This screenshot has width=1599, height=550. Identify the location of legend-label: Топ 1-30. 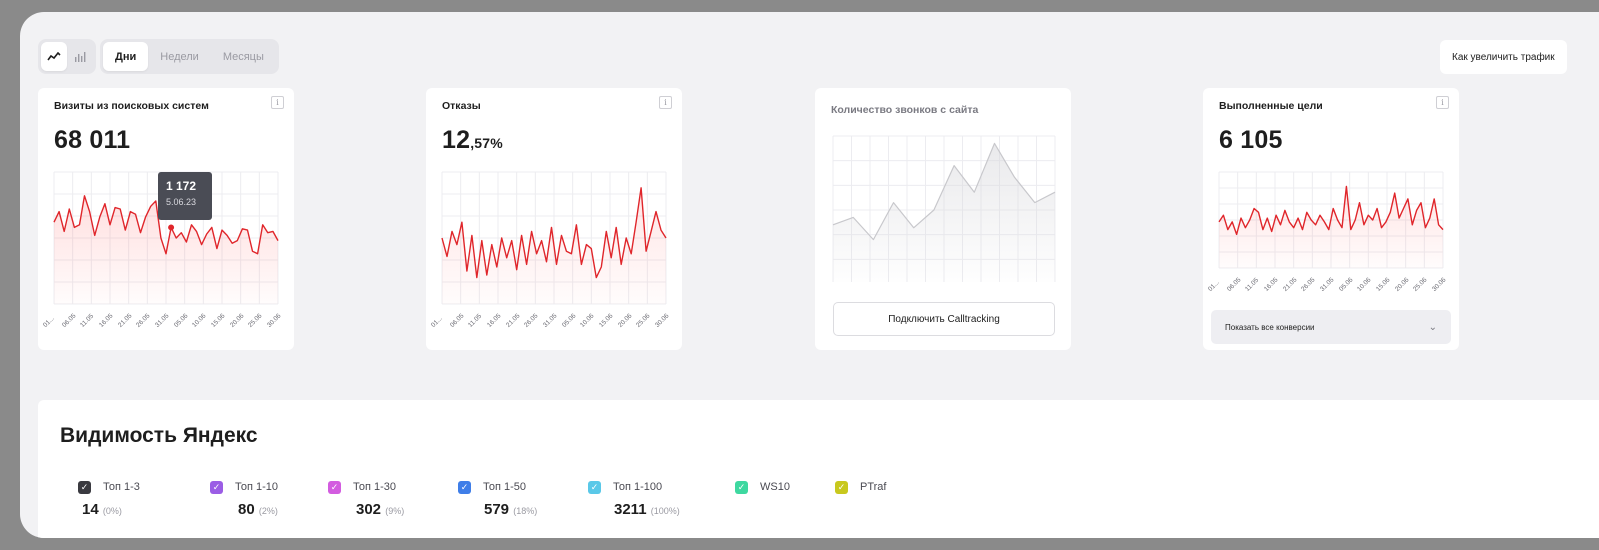
(375, 487).